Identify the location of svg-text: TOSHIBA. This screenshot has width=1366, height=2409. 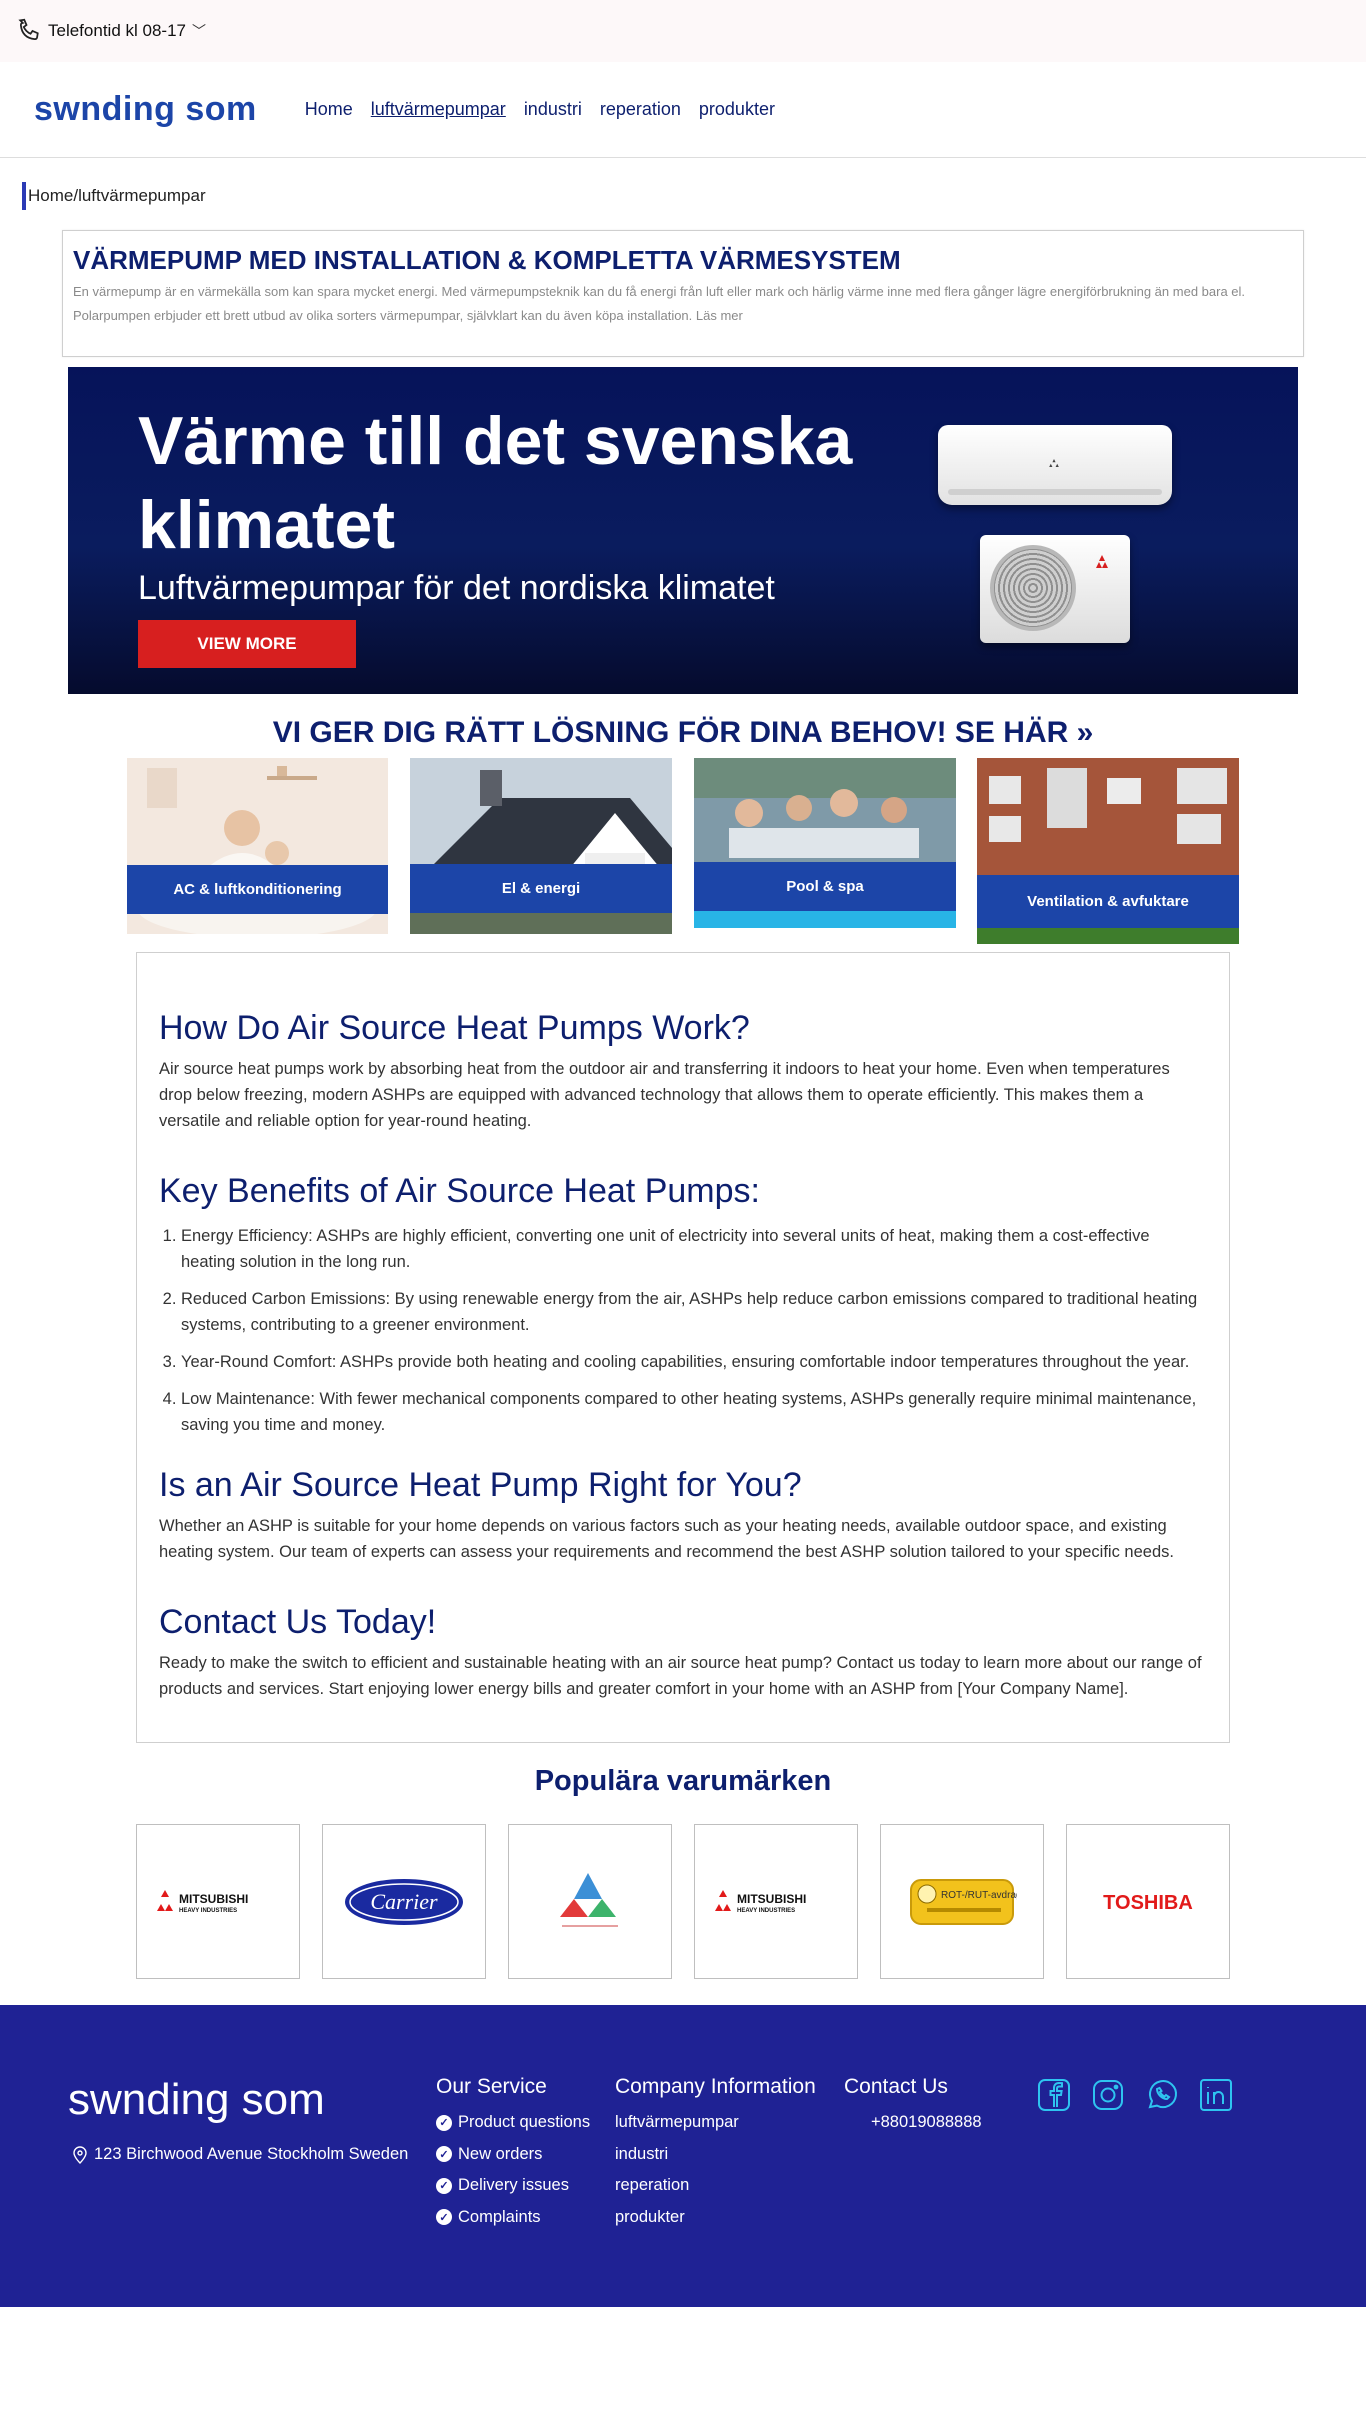
(1148, 1903).